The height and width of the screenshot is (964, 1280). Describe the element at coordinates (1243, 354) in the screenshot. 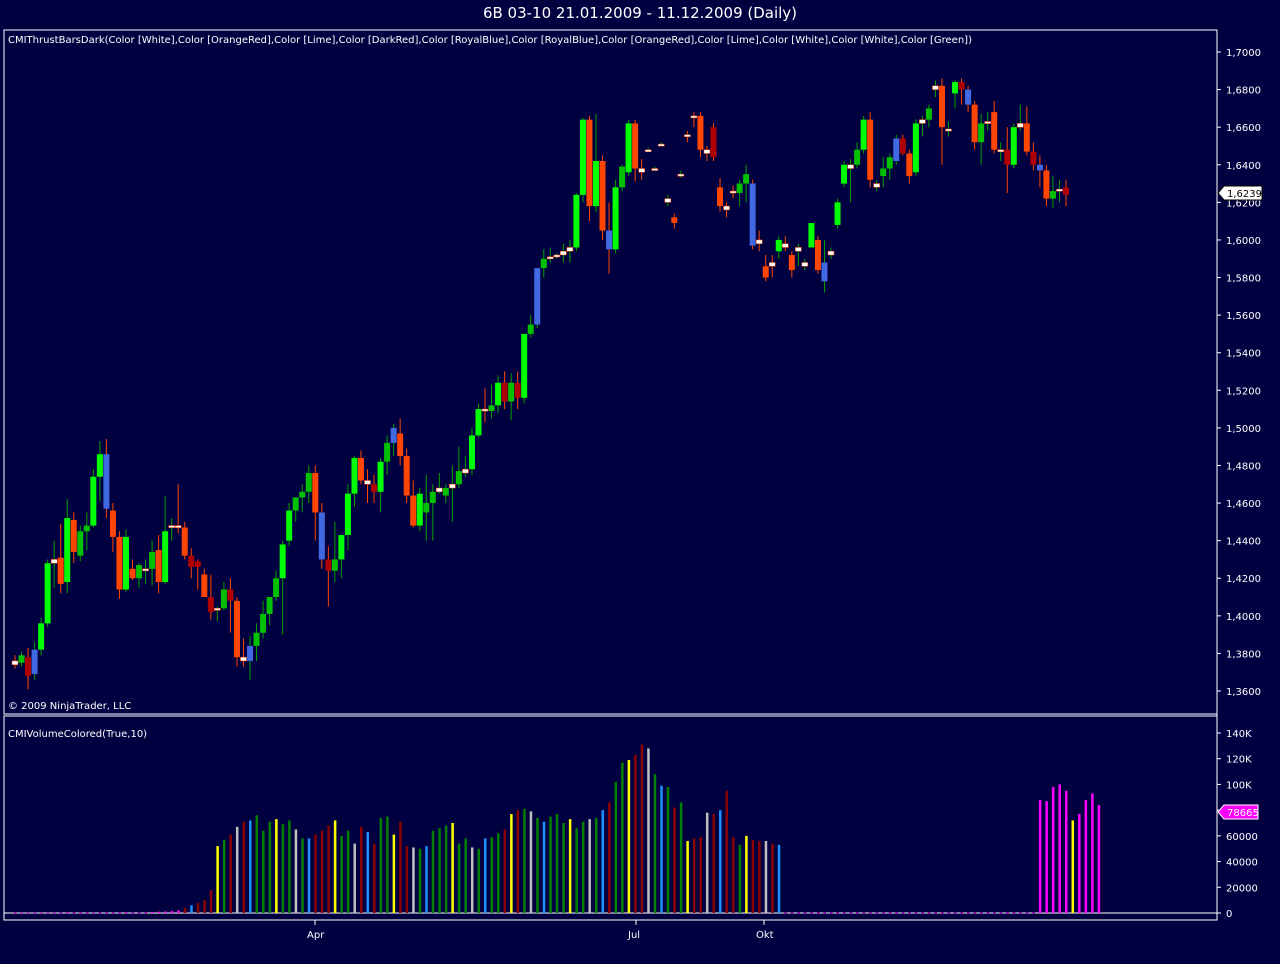

I see `price-tick-label: 1,5400` at that location.